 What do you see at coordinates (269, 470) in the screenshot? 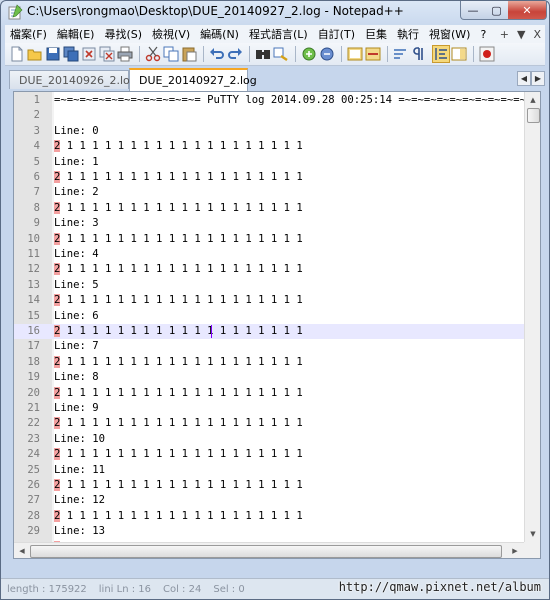
I see `editor-line: 25 Line: 11` at bounding box center [269, 470].